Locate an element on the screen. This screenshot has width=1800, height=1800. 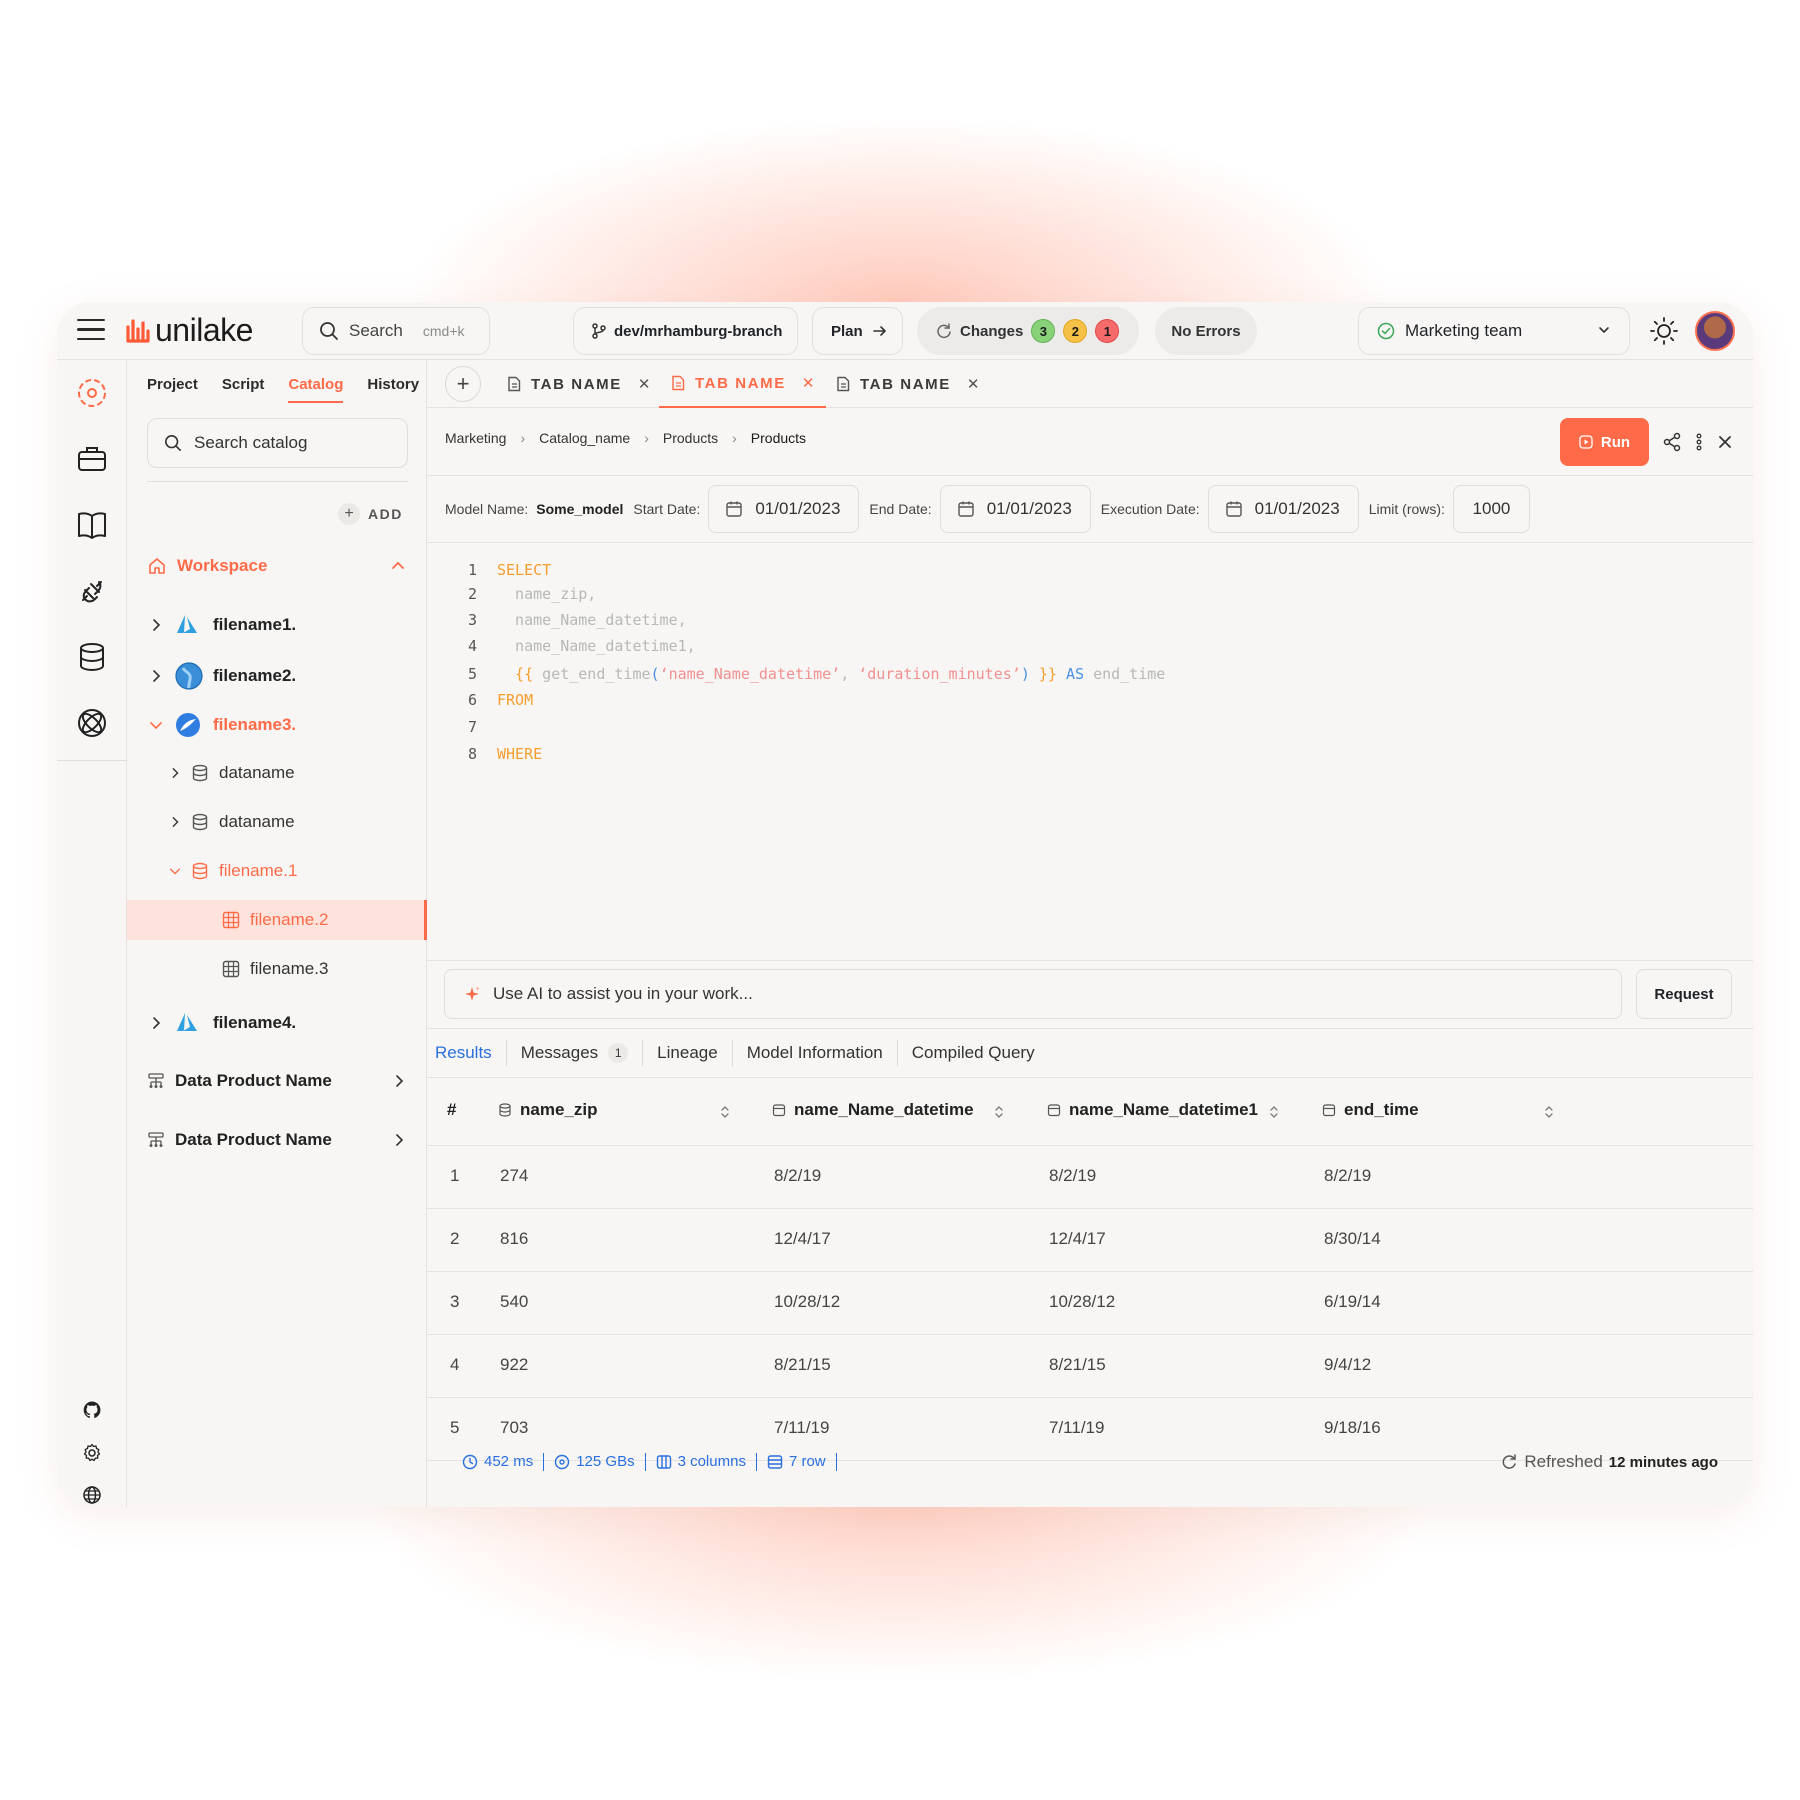
table-row: 3 540 10/28/12 10/28/12 6/19/14 is located at coordinates (1090, 1303).